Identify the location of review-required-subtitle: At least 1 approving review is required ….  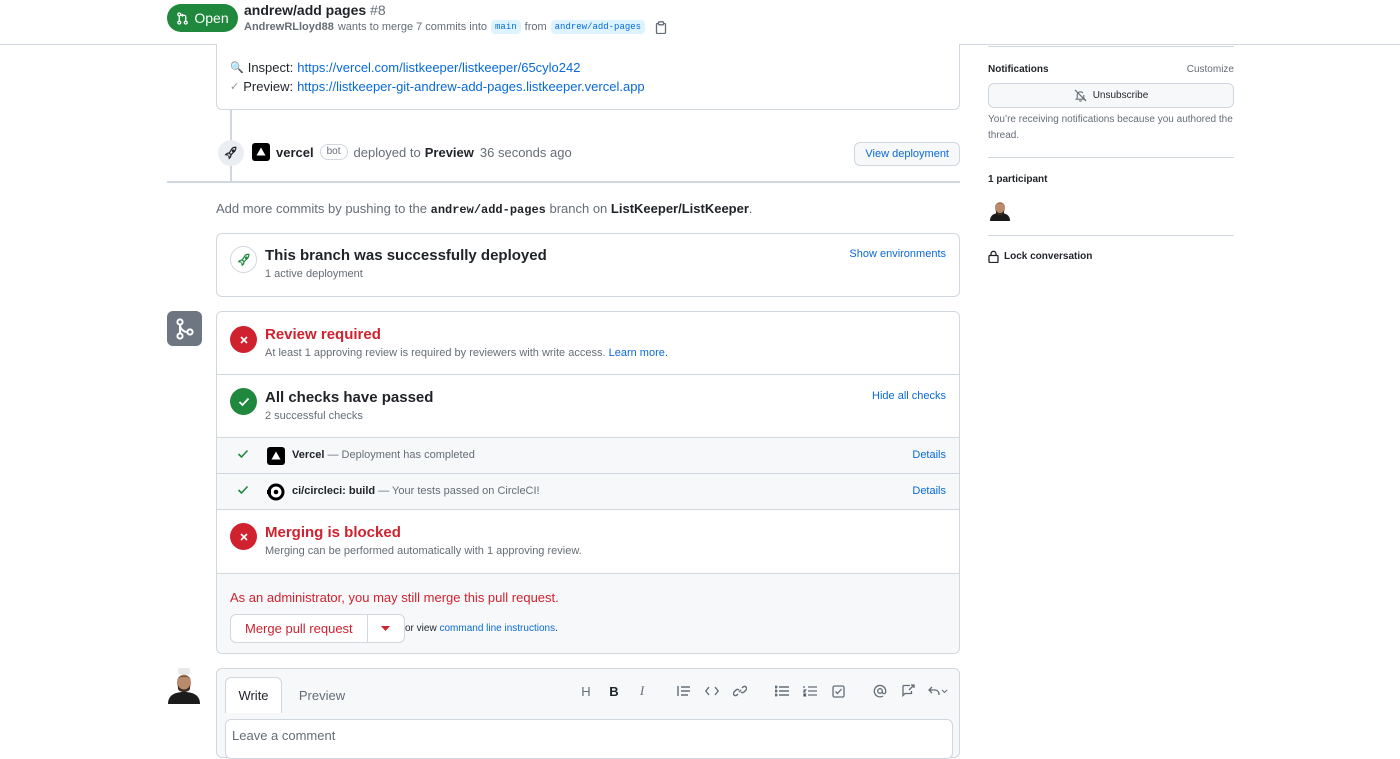
(466, 353).